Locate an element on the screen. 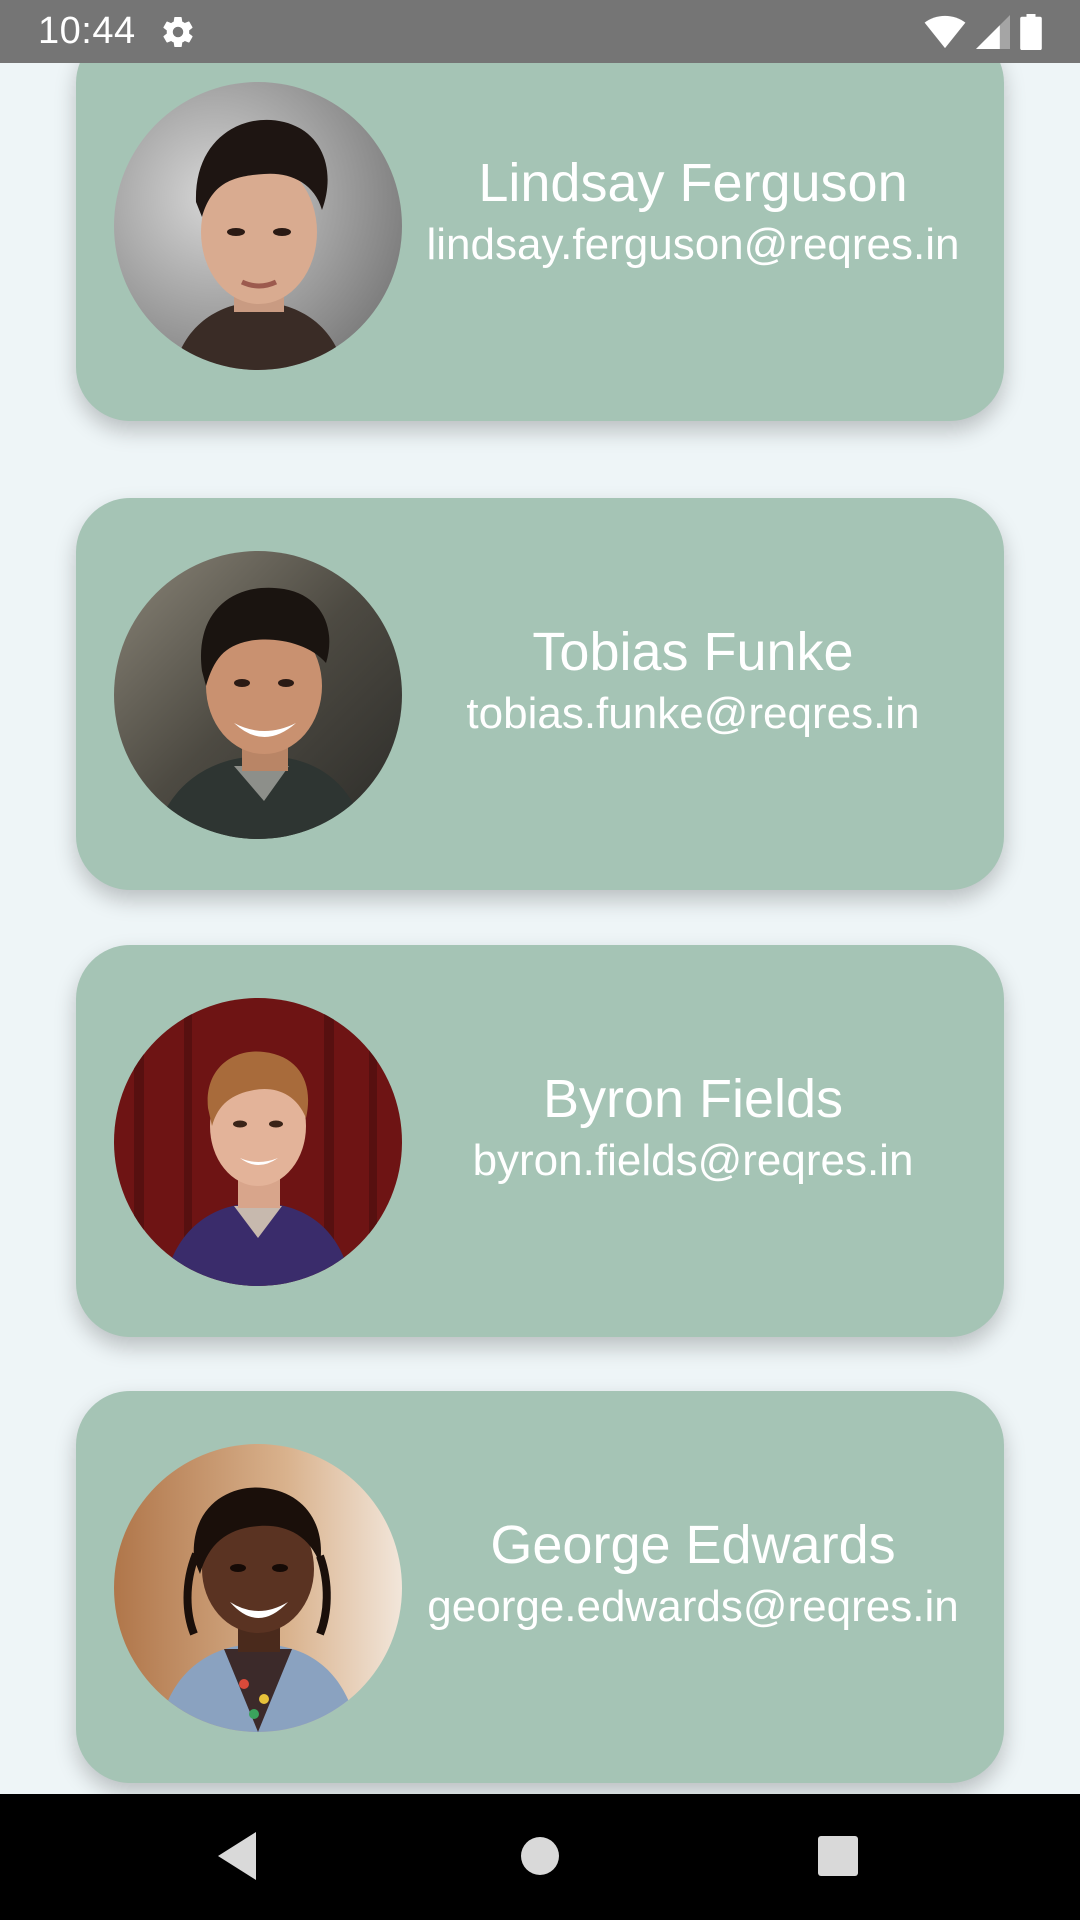  cell-signal-icon is located at coordinates (993, 32).